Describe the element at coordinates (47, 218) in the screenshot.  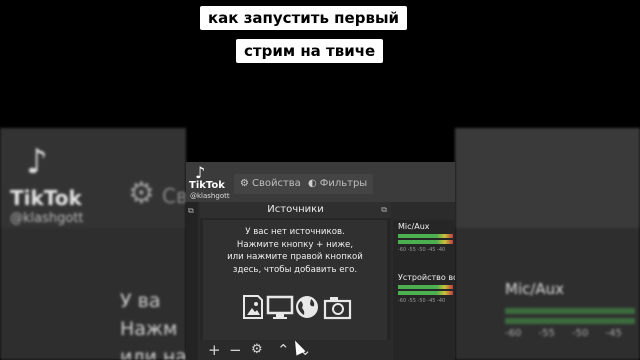
I see `background-tiktok-username: @klashgott` at that location.